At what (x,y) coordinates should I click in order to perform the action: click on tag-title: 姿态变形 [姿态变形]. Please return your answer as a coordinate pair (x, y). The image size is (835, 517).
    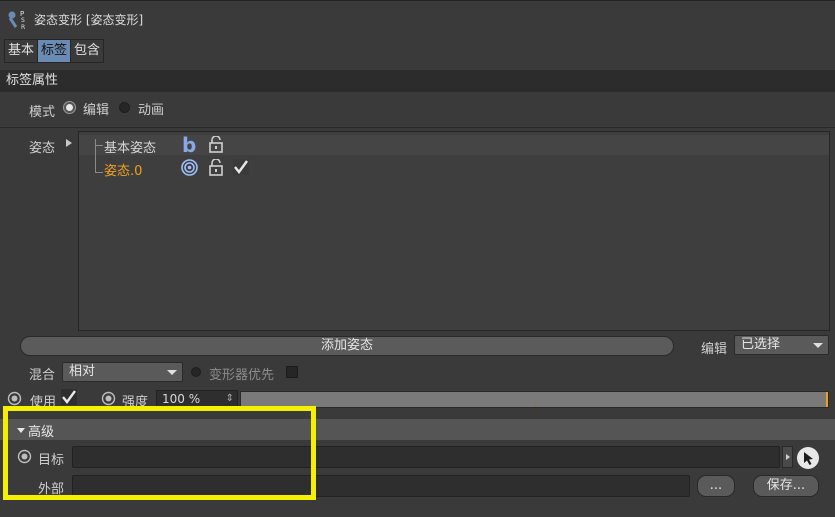
    Looking at the image, I should click on (89, 20).